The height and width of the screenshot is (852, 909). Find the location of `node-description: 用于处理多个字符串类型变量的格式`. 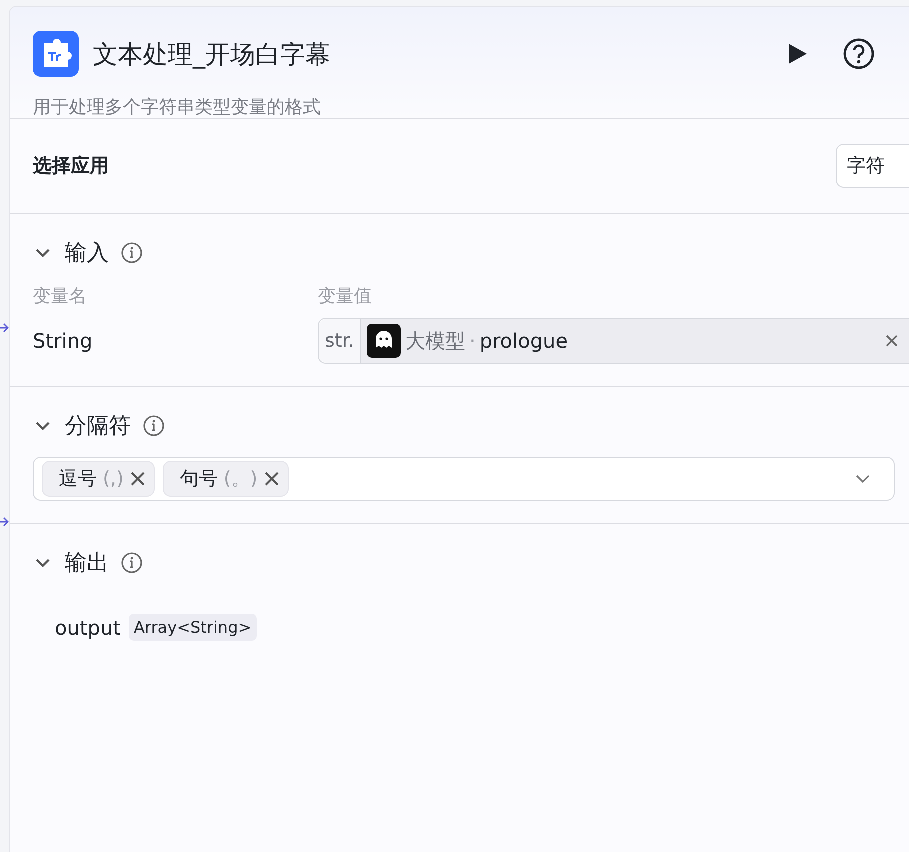

node-description: 用于处理多个字符串类型变量的格式 is located at coordinates (177, 107).